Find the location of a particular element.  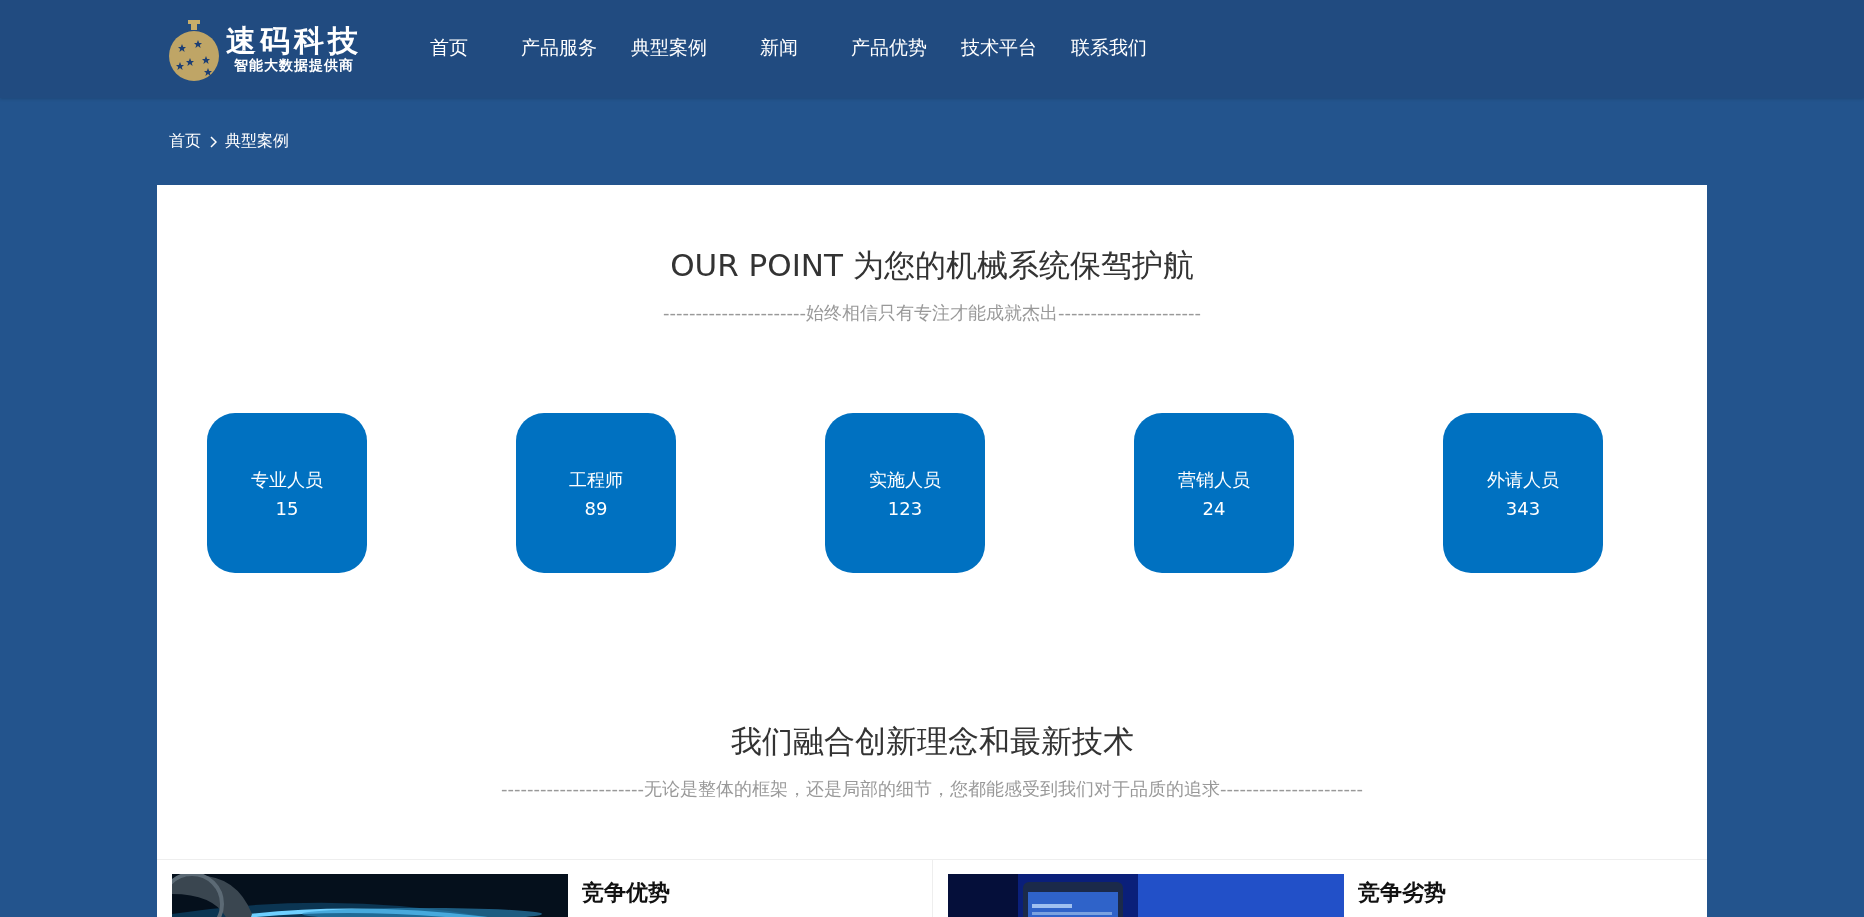

nav-link: 产品优势 is located at coordinates (889, 49).